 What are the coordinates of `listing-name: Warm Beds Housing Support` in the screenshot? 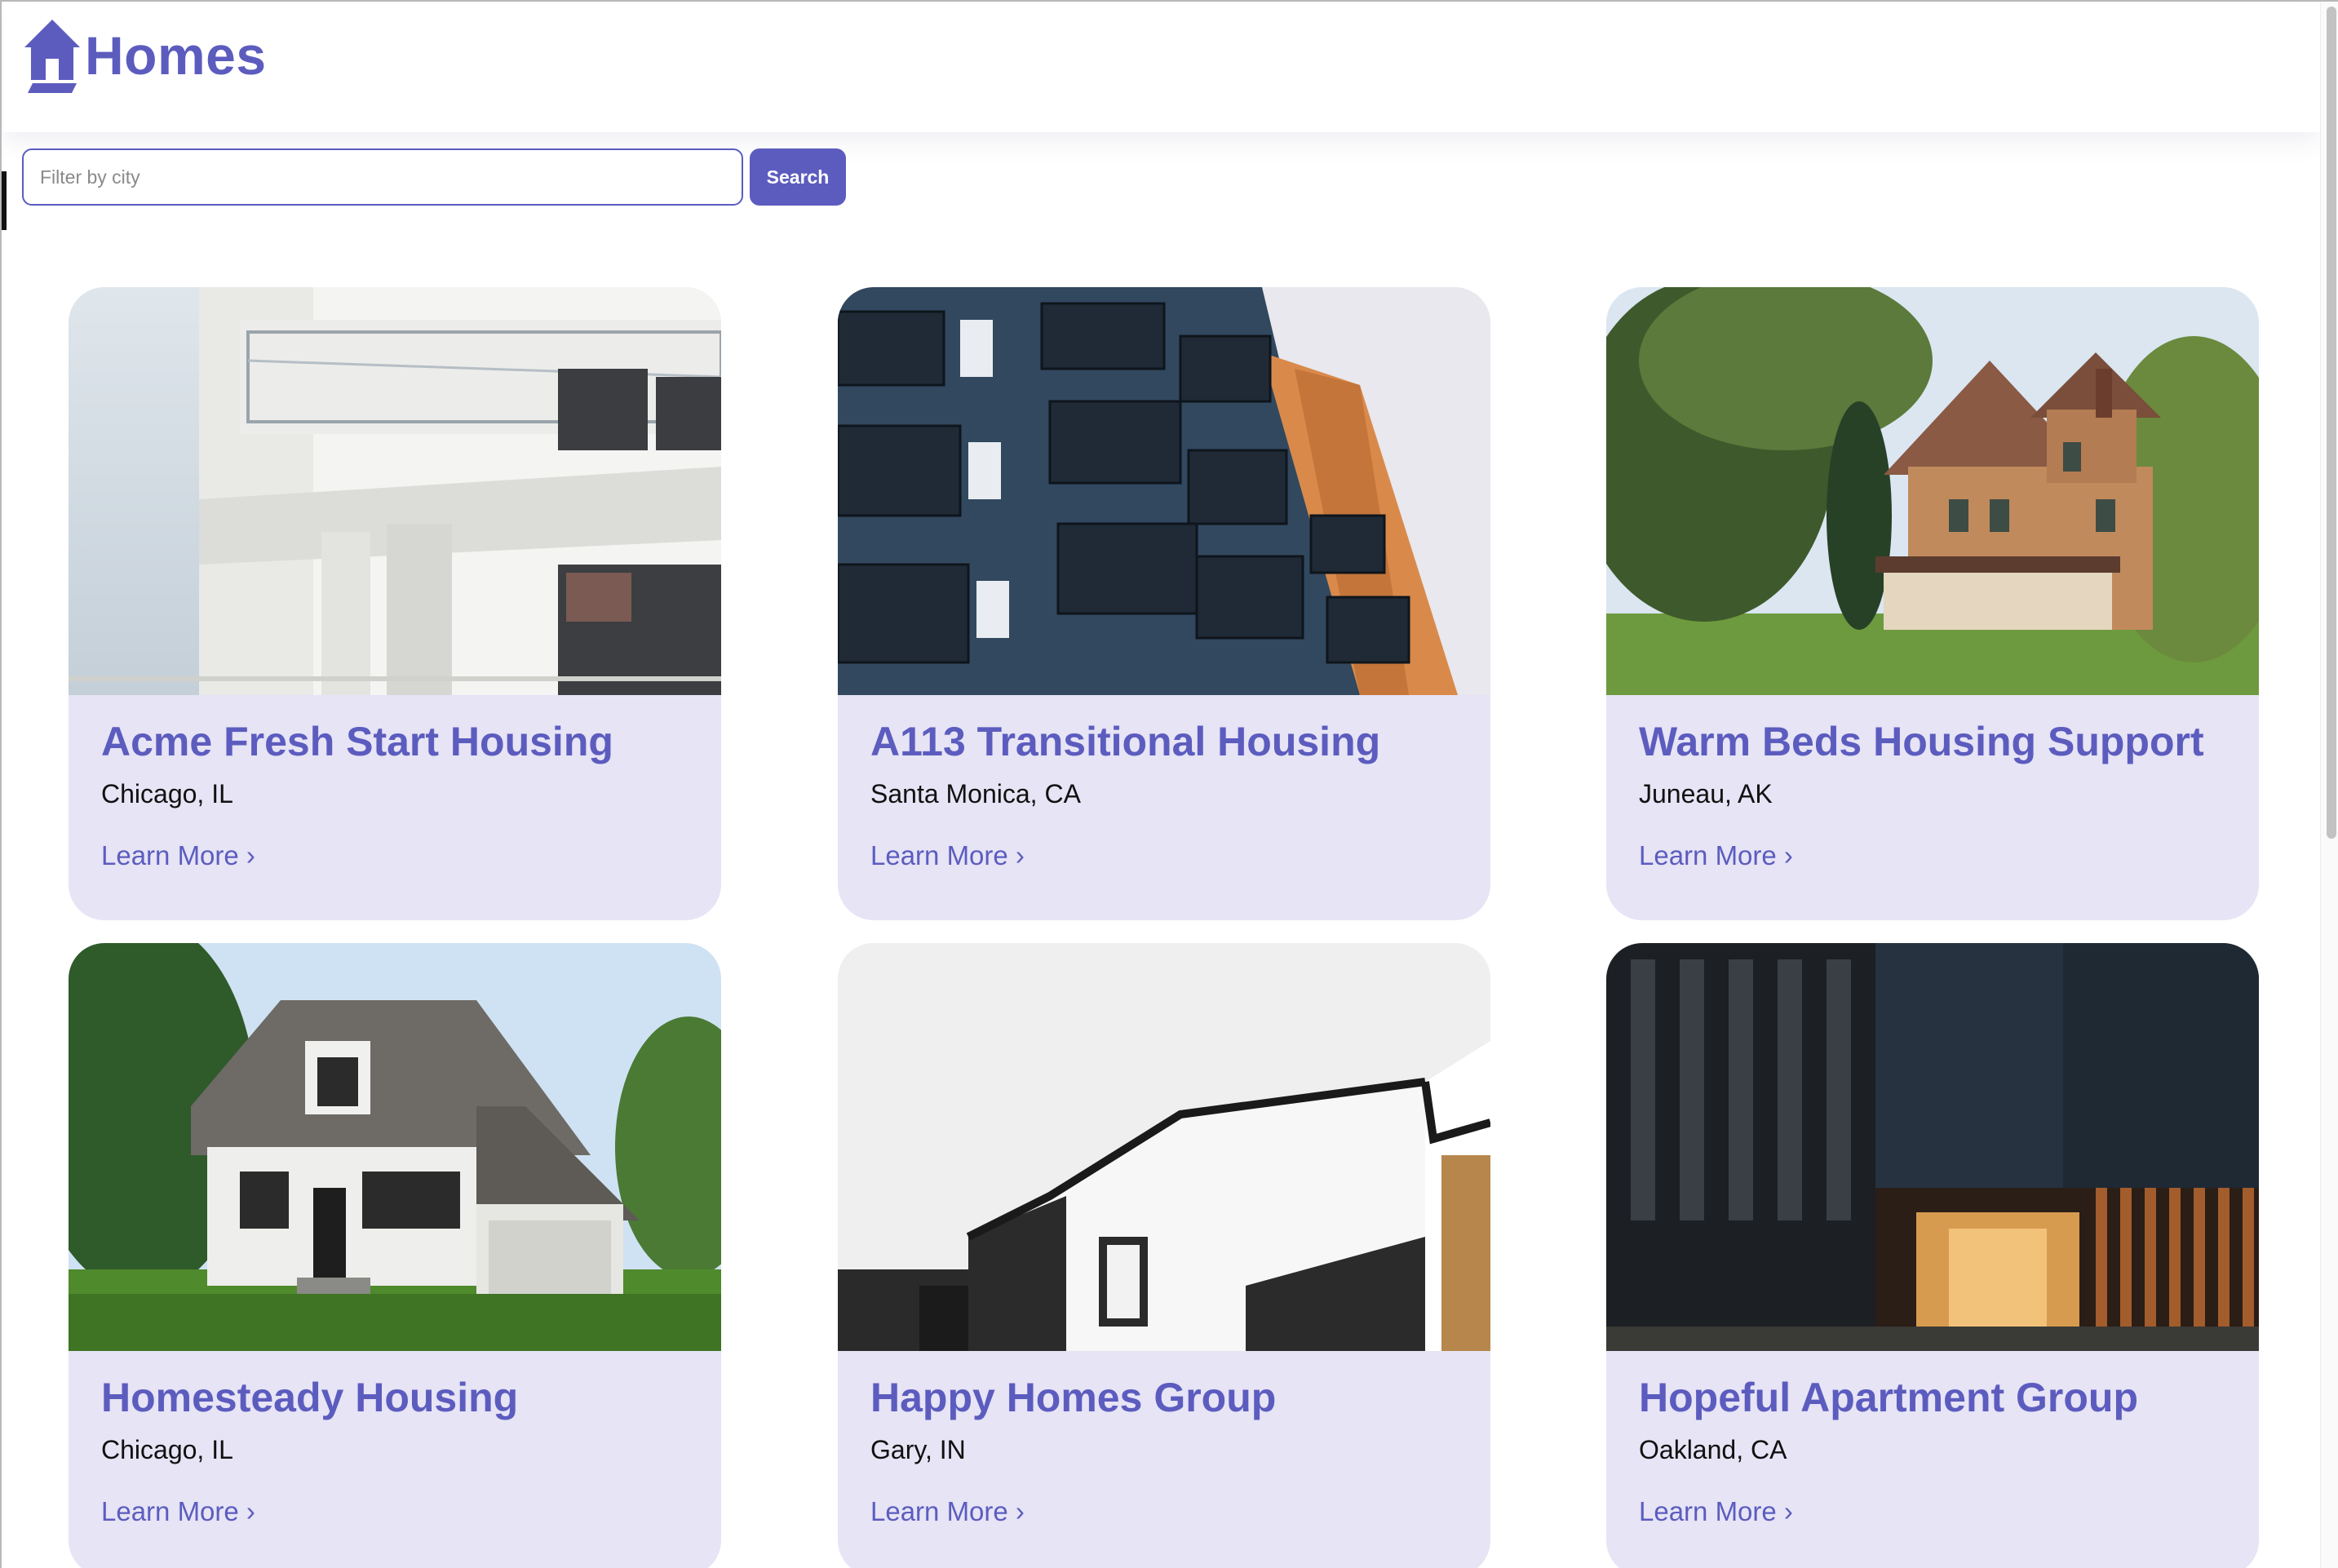 It's located at (1922, 741).